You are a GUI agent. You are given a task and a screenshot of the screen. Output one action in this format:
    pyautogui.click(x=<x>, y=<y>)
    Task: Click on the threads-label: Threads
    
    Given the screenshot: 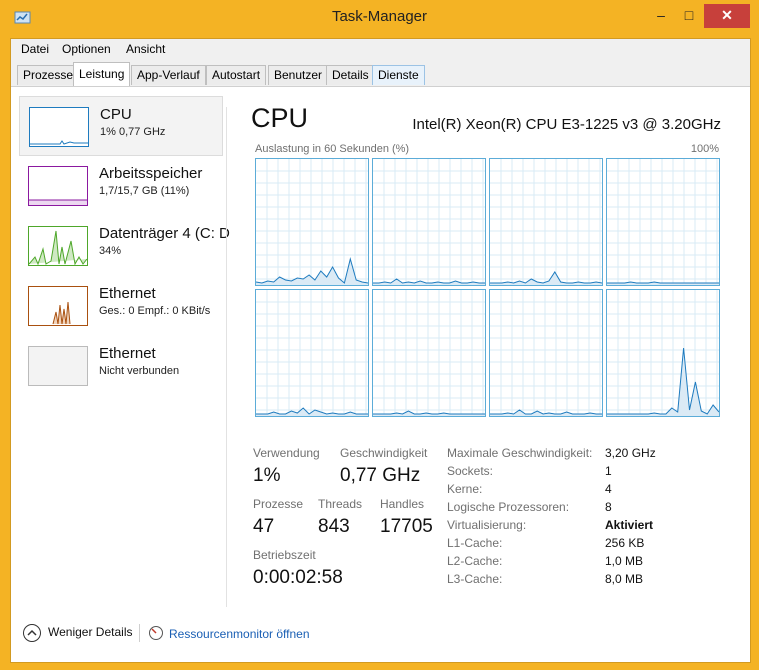 What is the action you would take?
    pyautogui.click(x=340, y=504)
    